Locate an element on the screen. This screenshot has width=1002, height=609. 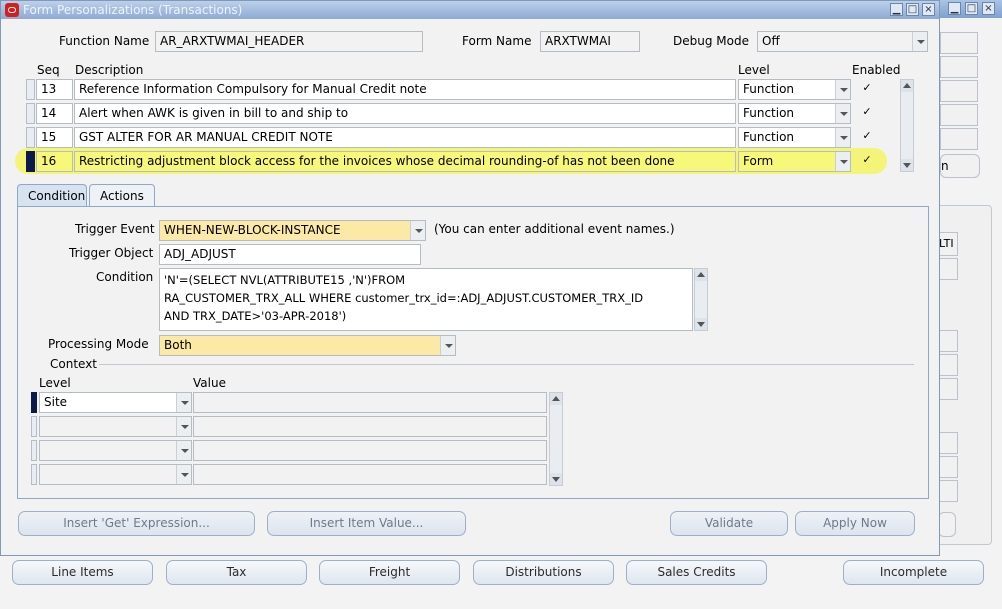
context-level-header: Level is located at coordinates (55, 383).